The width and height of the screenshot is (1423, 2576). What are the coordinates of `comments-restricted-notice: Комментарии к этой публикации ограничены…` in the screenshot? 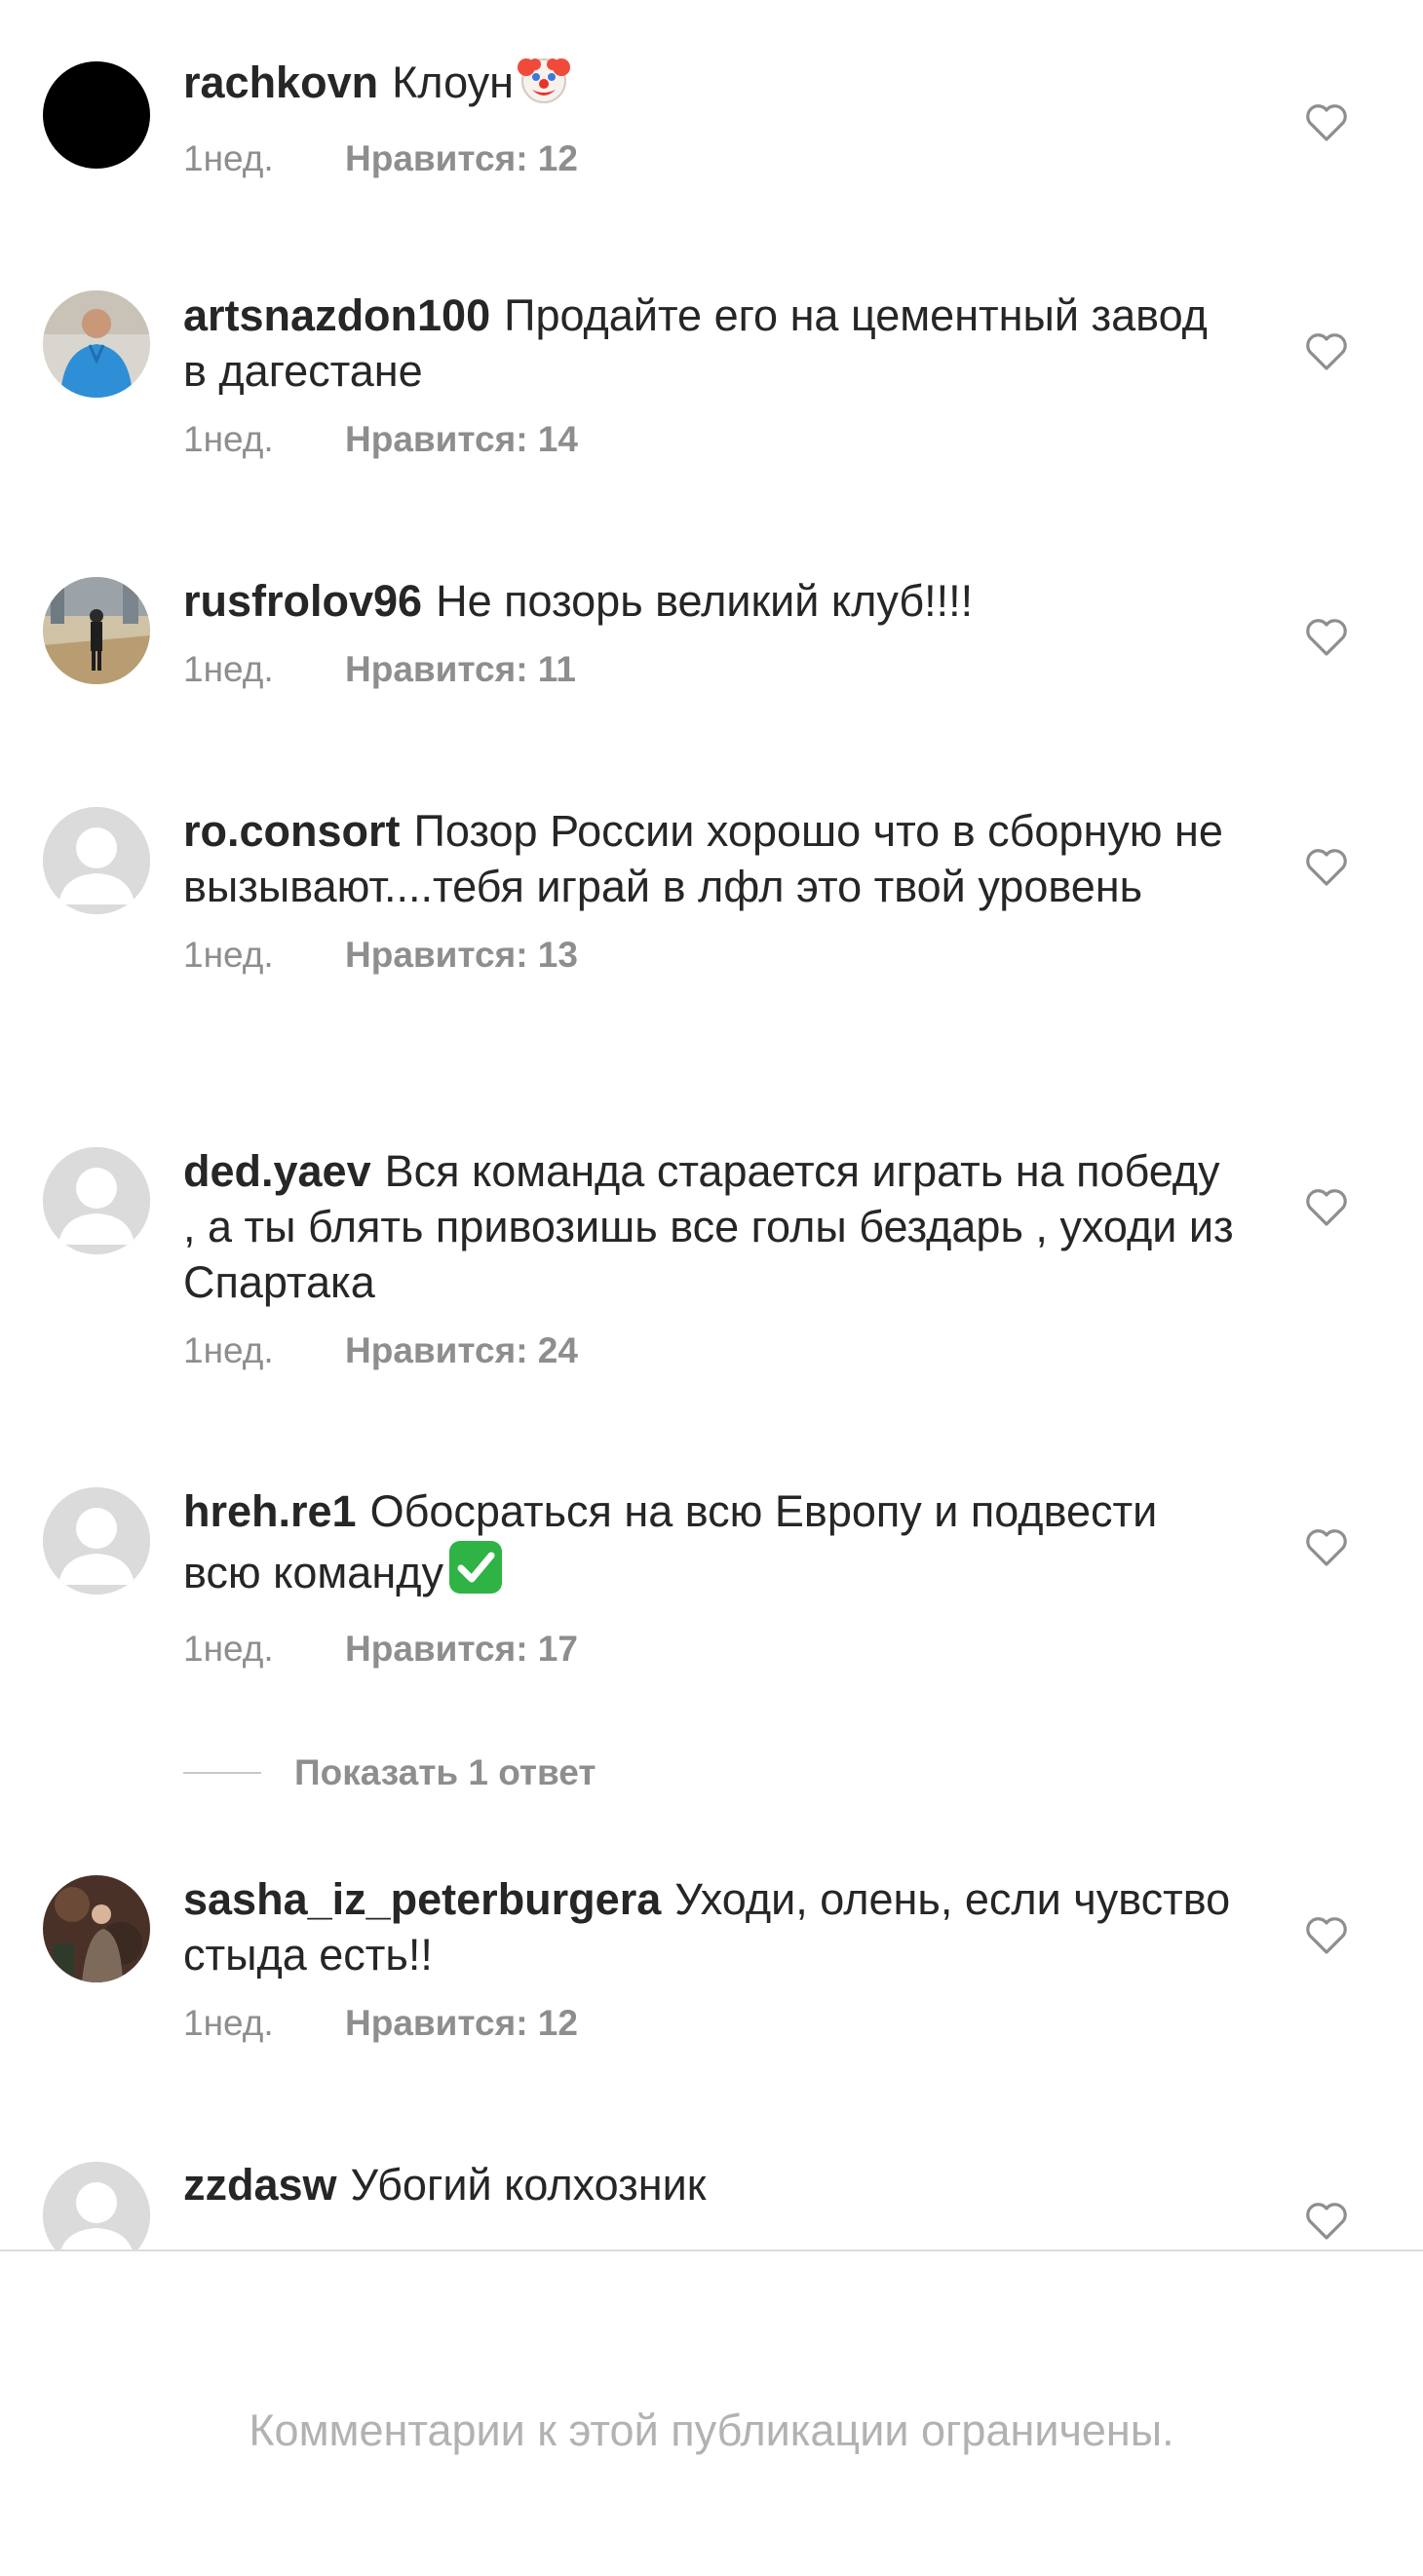 It's located at (711, 2430).